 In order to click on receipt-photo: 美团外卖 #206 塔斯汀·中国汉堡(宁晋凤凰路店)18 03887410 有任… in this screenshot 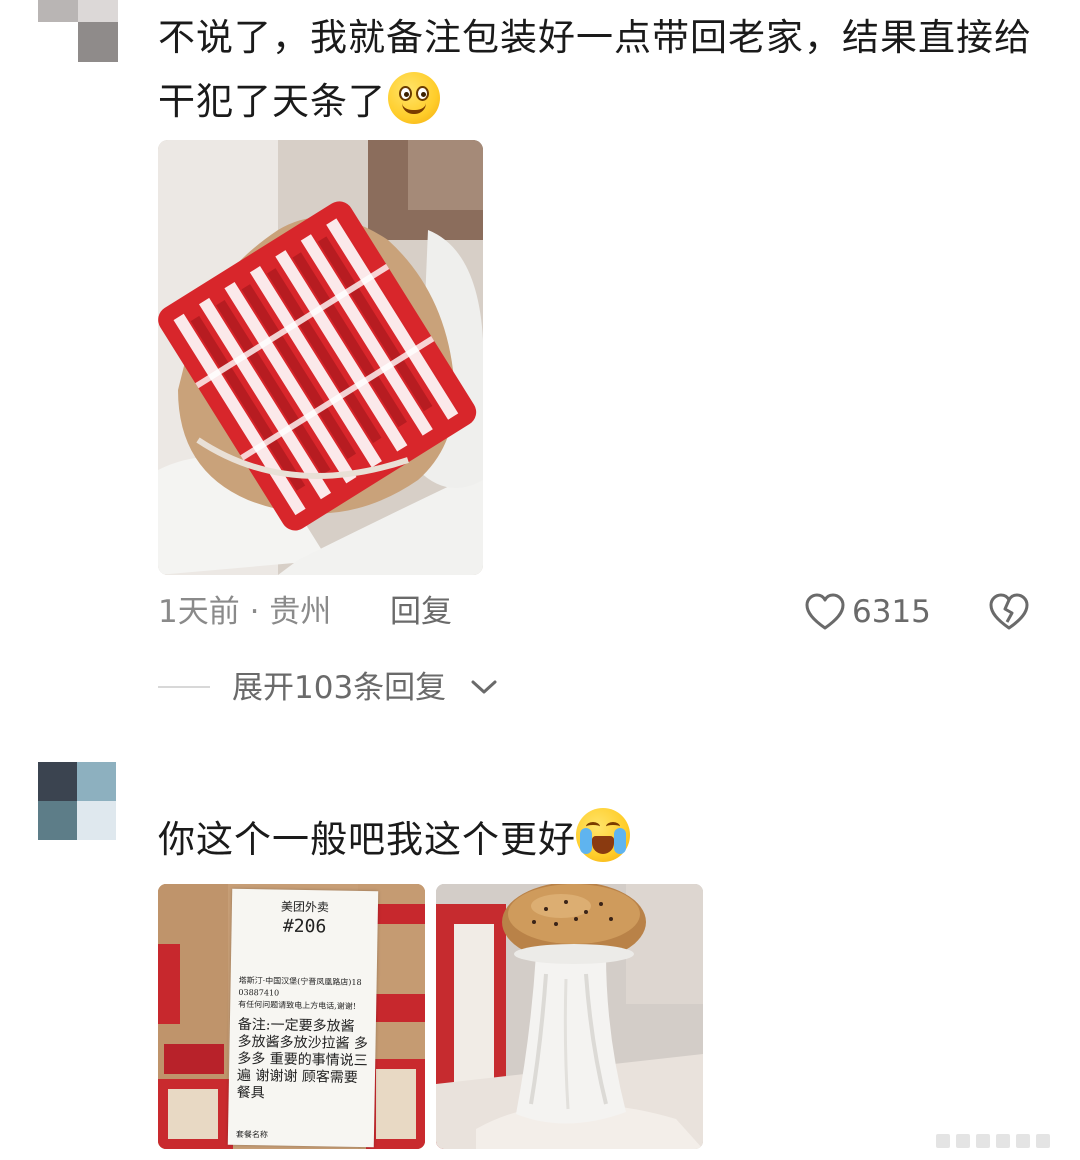, I will do `click(291, 1016)`.